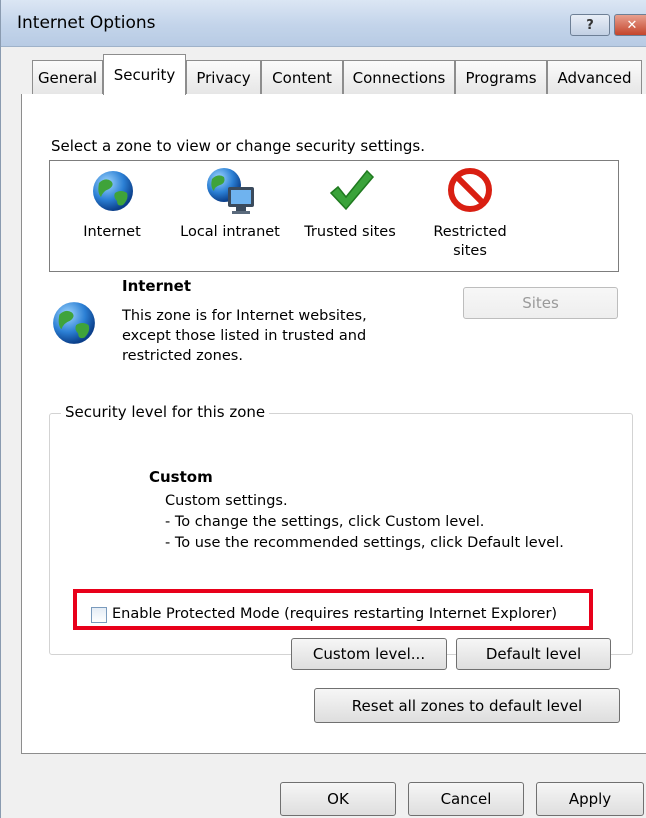 This screenshot has height=818, width=646. Describe the element at coordinates (540, 303) in the screenshot. I see `sites-button: Sites` at that location.